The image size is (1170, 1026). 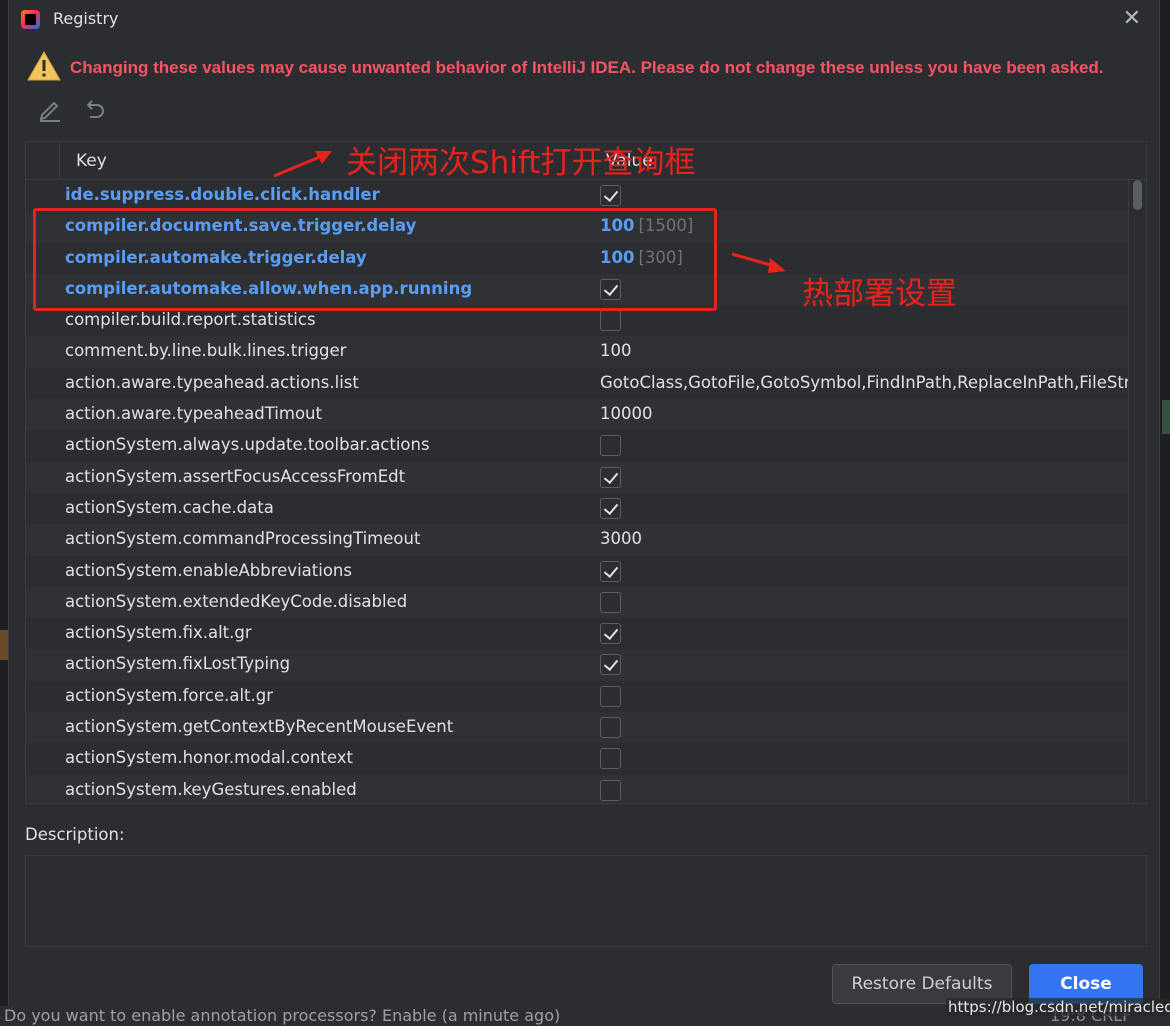 I want to click on row-key: actionSystem.cache.data, so click(x=169, y=507).